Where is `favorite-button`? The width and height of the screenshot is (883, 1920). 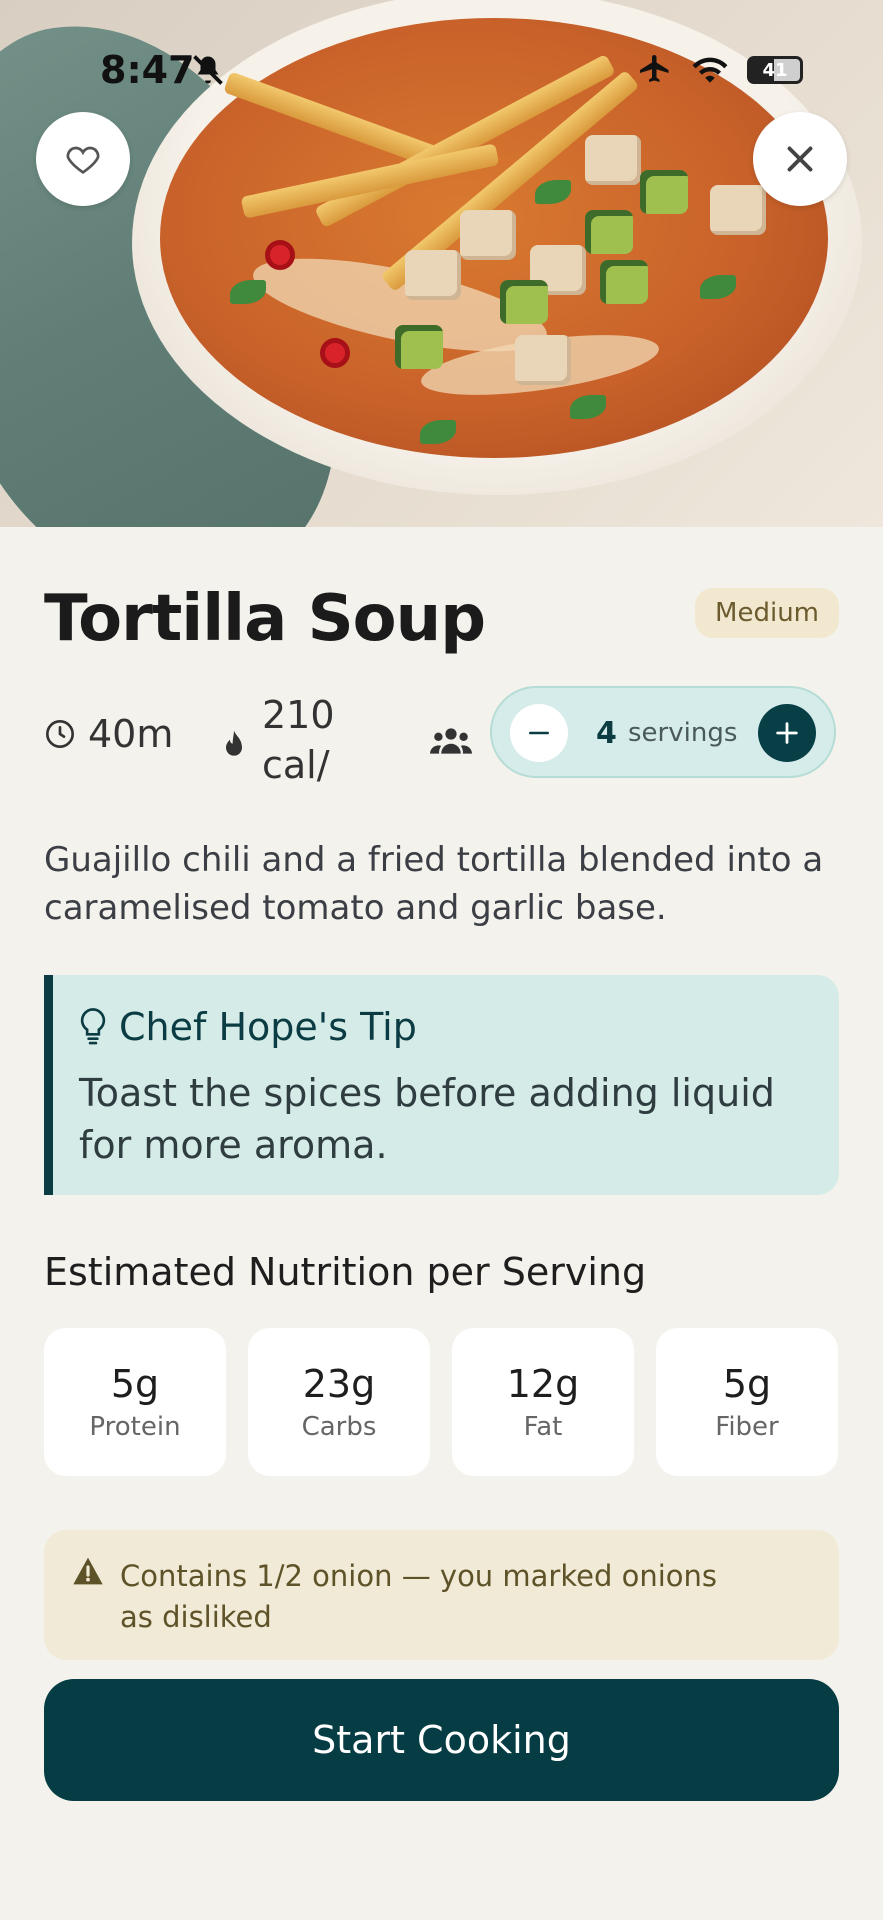 favorite-button is located at coordinates (83, 159).